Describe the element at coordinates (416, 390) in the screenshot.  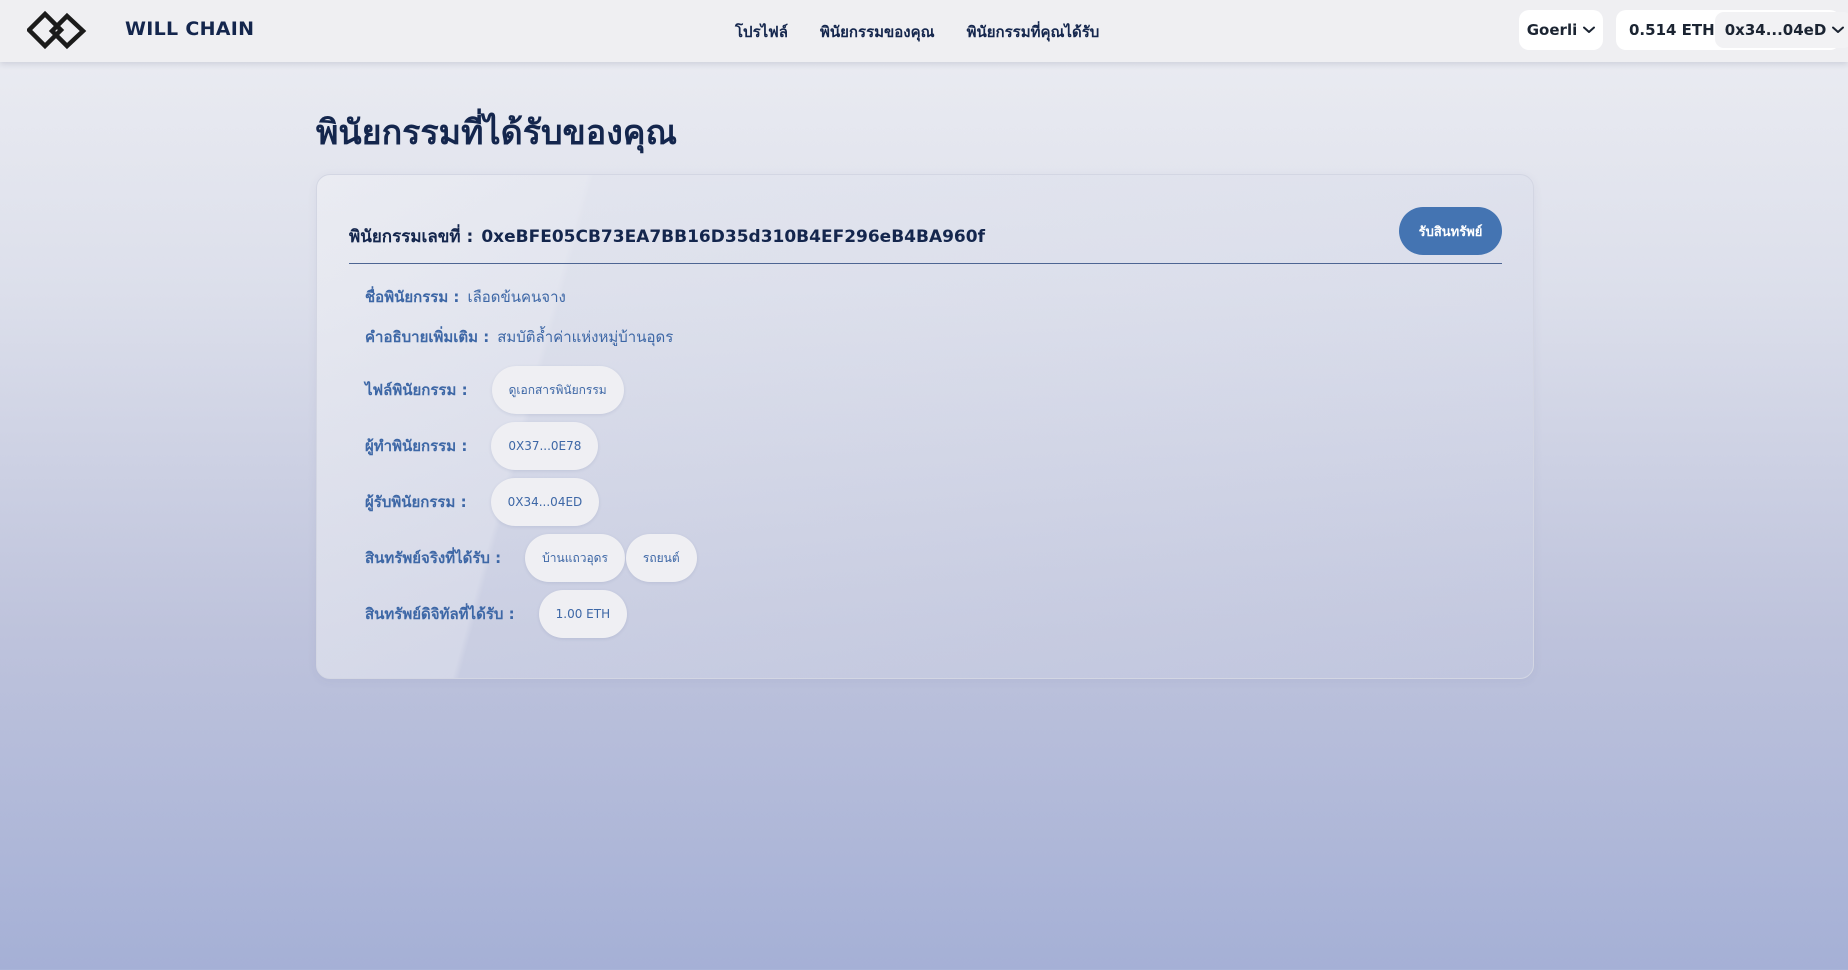
I see `will-file-label: ไฟล์พินัยกรรม :` at that location.